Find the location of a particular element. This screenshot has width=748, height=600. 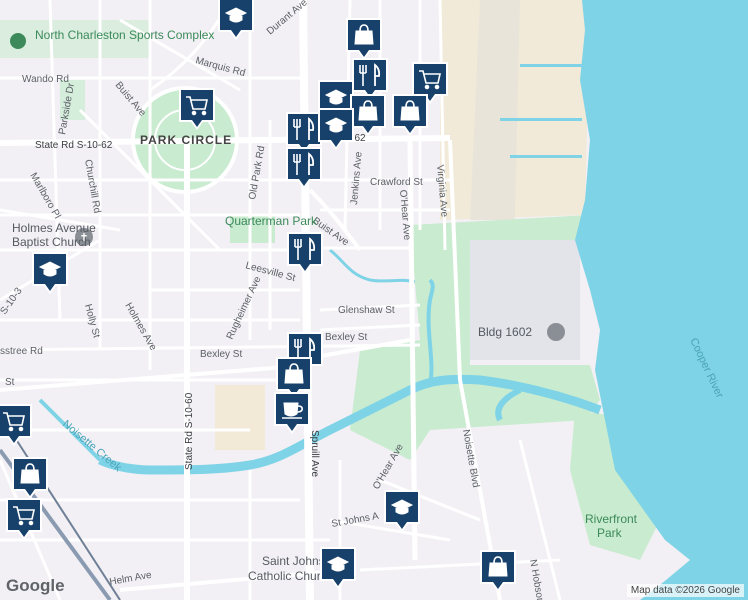

street-label-state-rd-1062: State Rd S-10-62 is located at coordinates (74, 145).